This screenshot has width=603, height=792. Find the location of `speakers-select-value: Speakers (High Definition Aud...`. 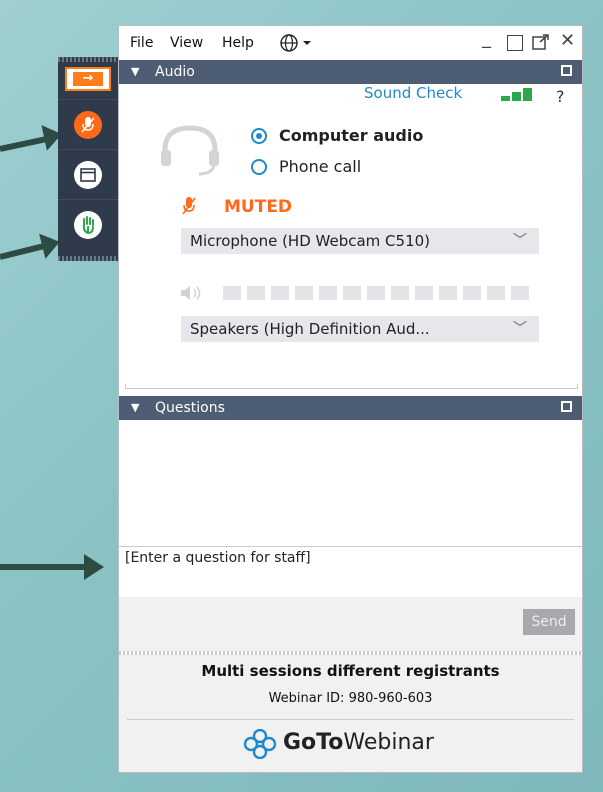

speakers-select-value: Speakers (High Definition Aud... is located at coordinates (310, 329).